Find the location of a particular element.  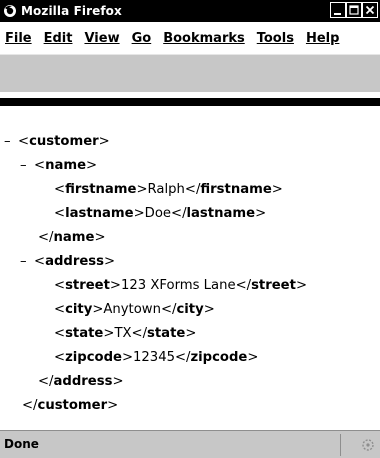

title-bar: Mozilla Firefox is located at coordinates (190, 11).